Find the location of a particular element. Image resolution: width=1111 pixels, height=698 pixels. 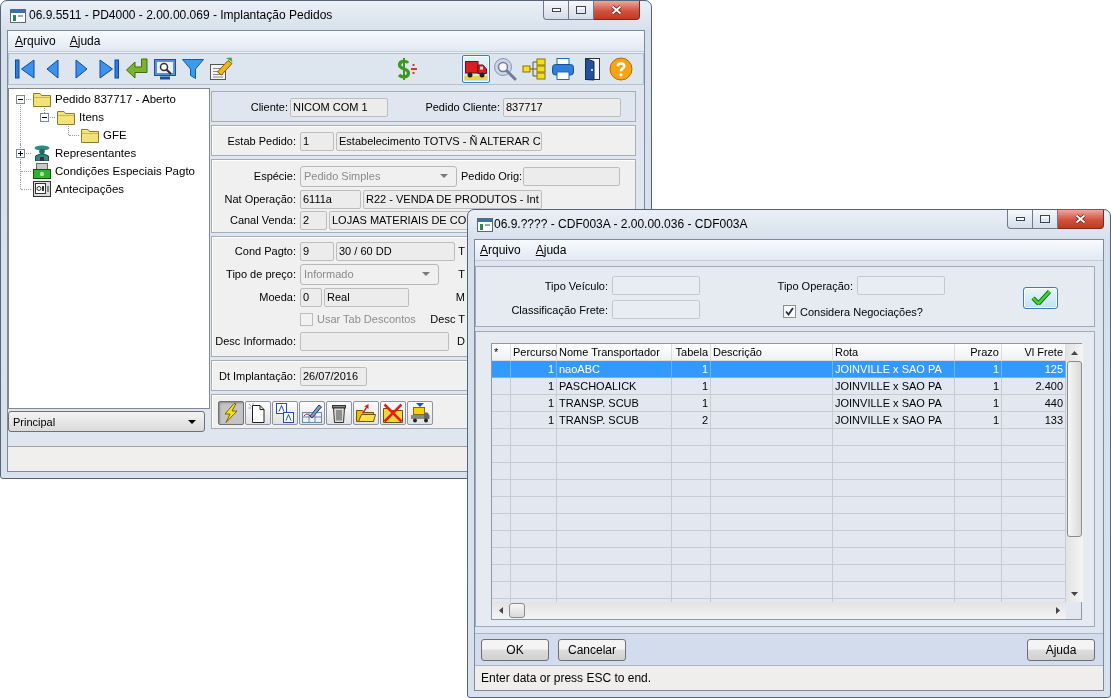

print-button is located at coordinates (563, 69).